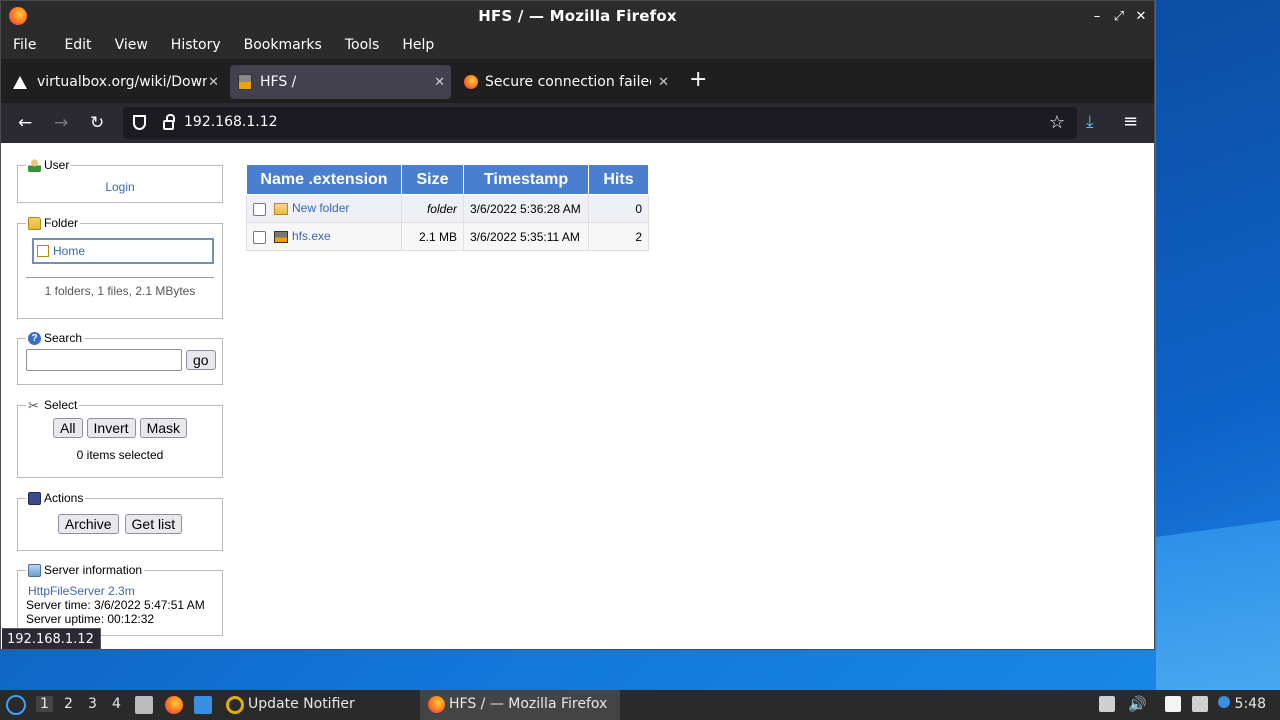 Image resolution: width=1280 pixels, height=720 pixels. I want to click on folder-path-box: Home, so click(123, 251).